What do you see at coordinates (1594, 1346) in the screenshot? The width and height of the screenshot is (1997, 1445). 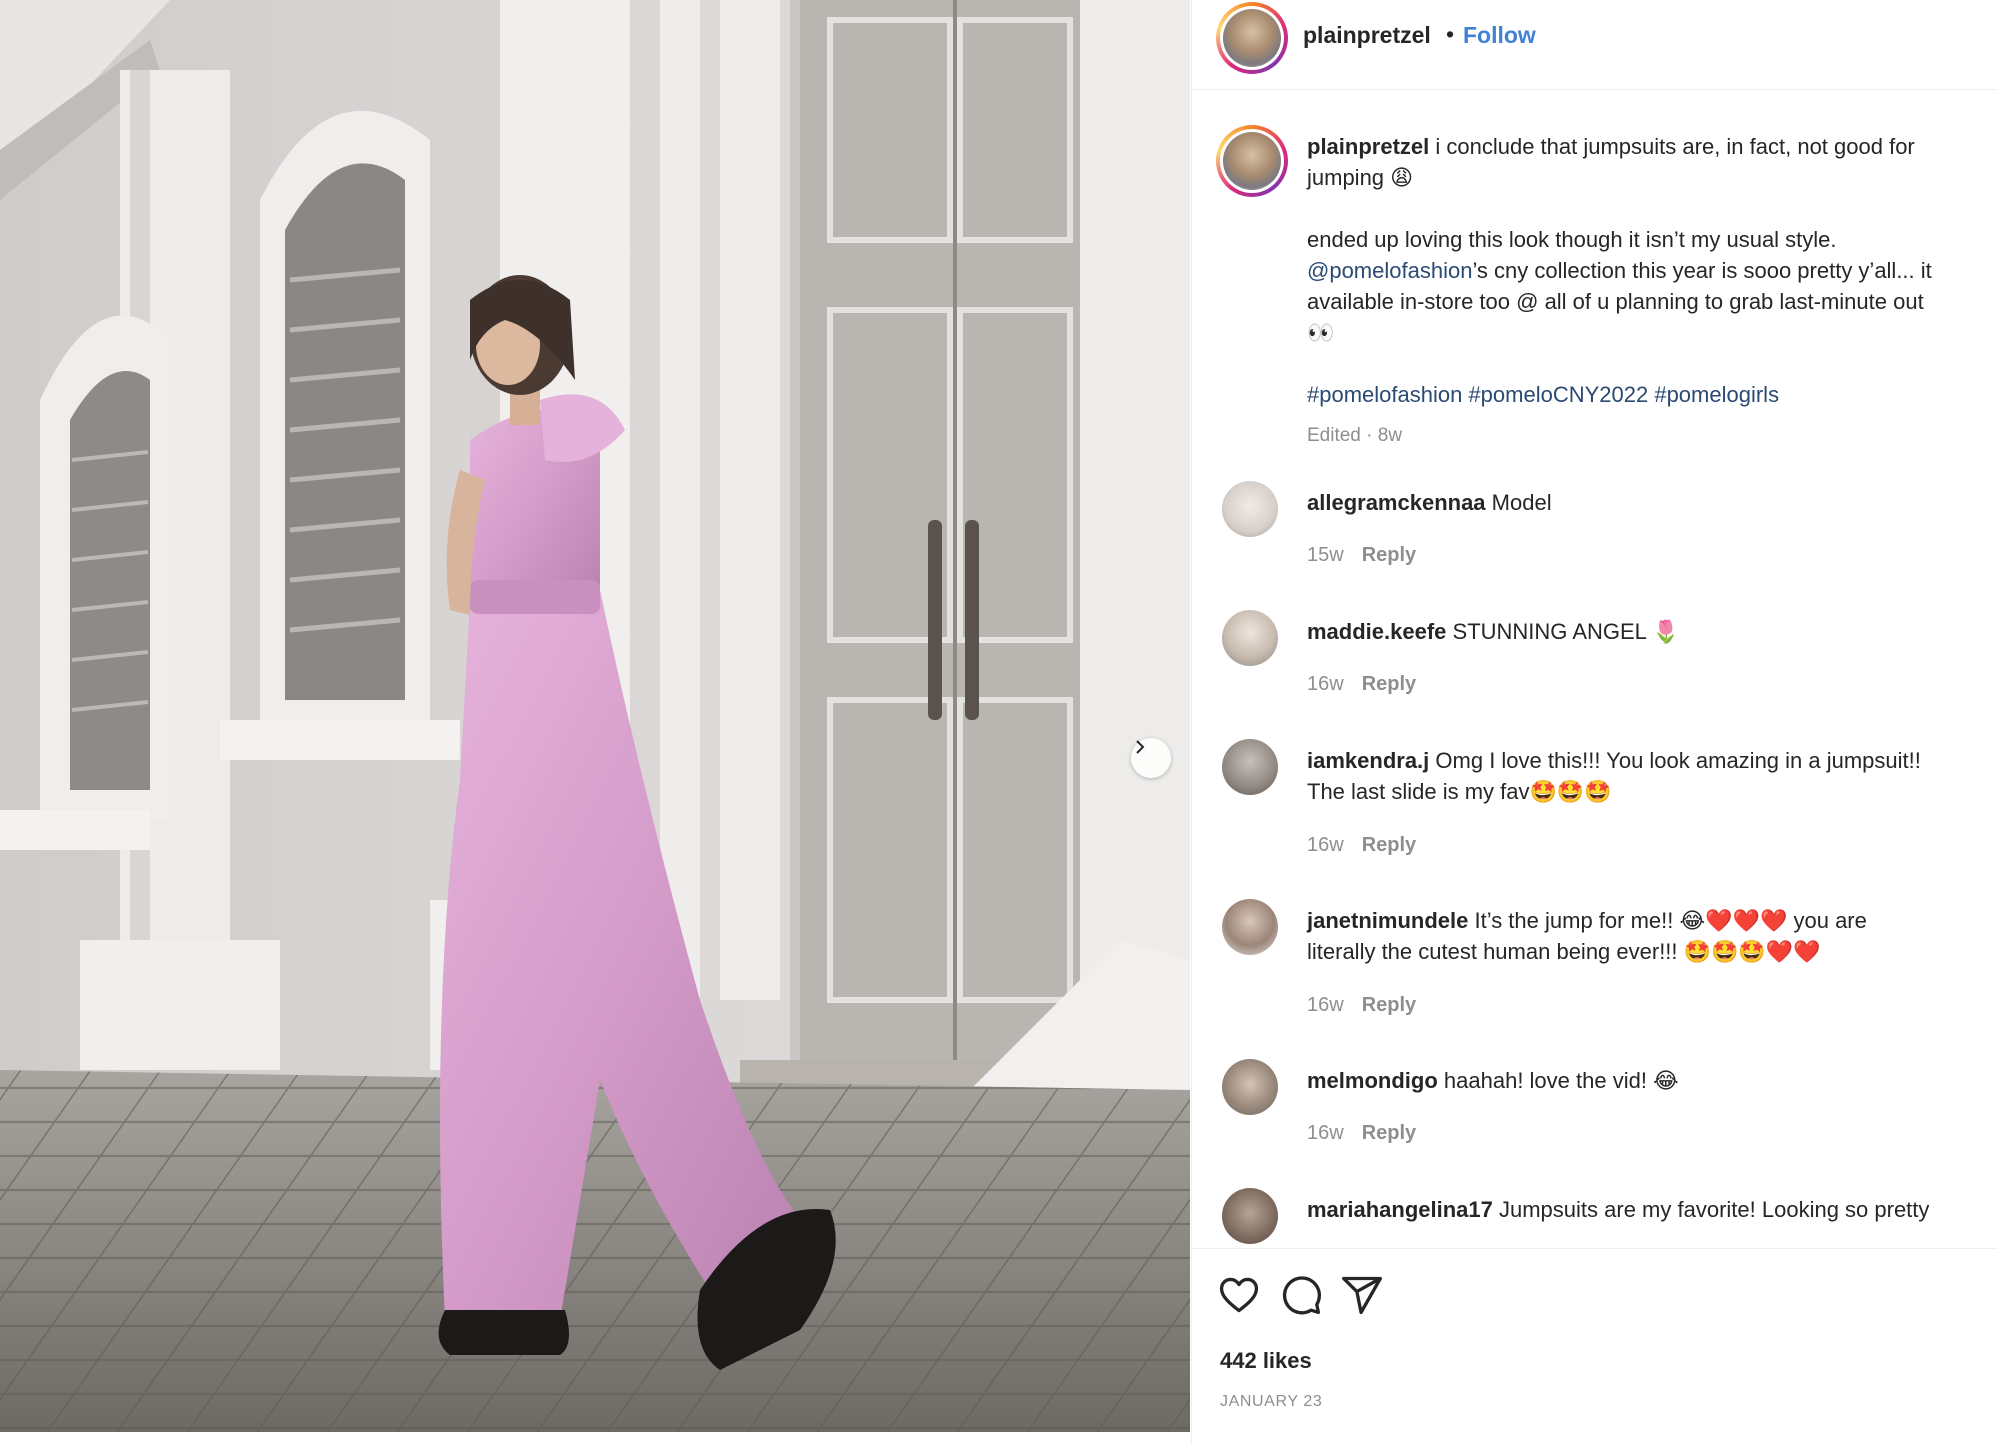 I see `post-actions-footer: 442 likes JANUARY 23` at bounding box center [1594, 1346].